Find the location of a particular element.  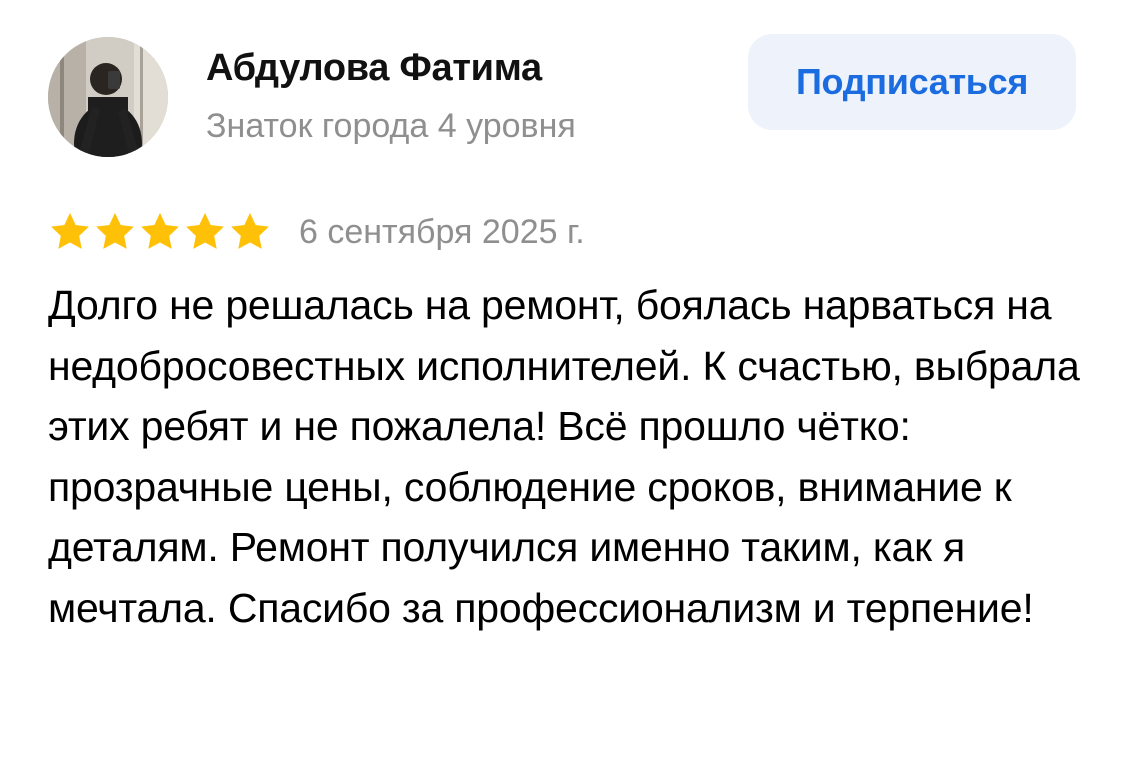

review-rating: 6 сентября 2025 г. is located at coordinates (316, 232).